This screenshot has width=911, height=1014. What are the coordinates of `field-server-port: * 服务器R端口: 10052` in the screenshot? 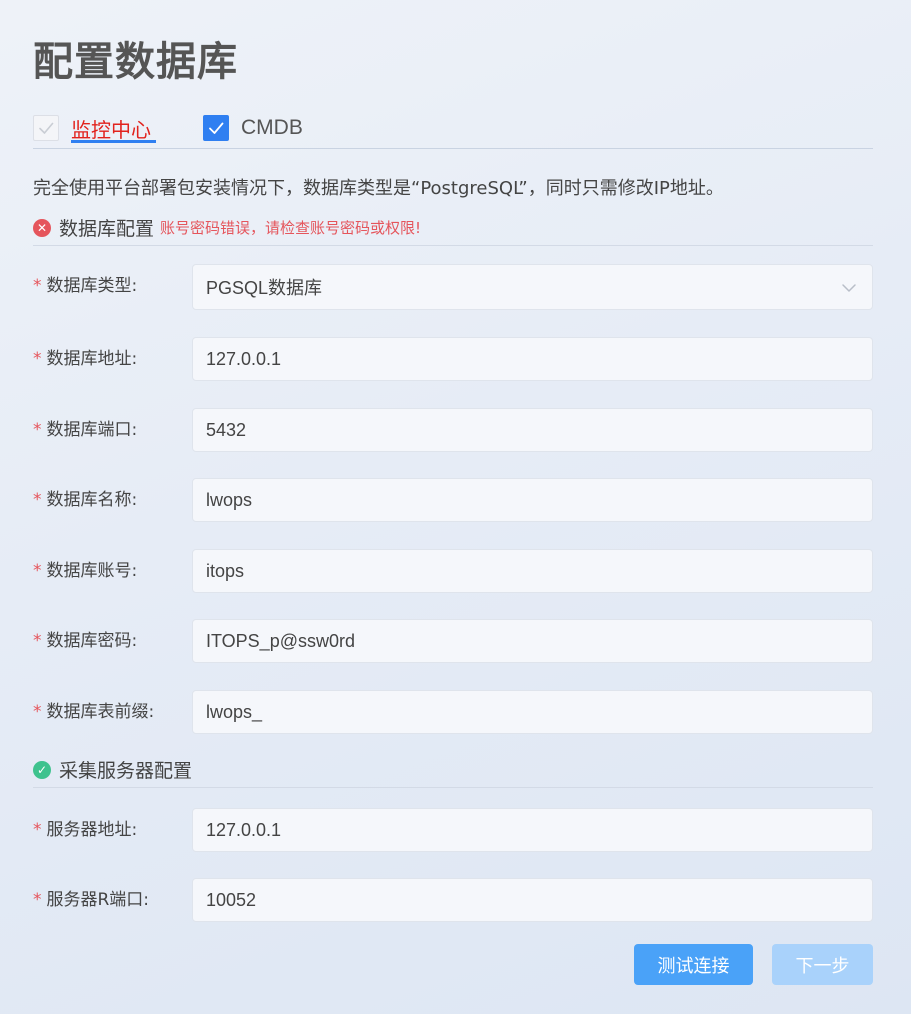 It's located at (453, 900).